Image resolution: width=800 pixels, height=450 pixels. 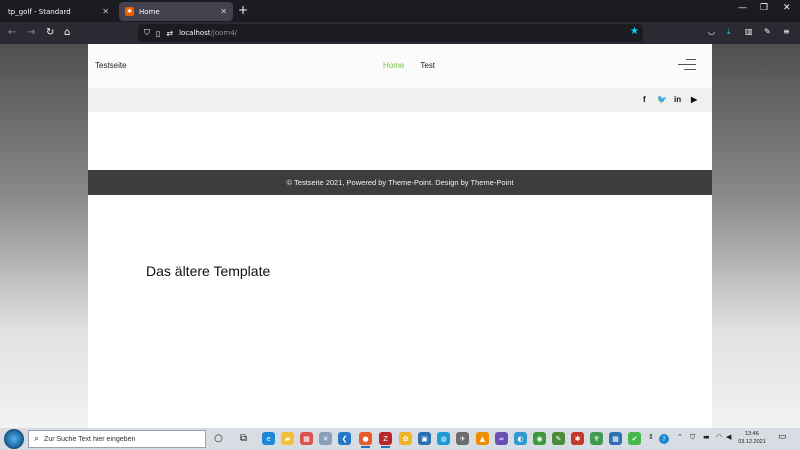 I want to click on new-tab-button: +, so click(x=243, y=10).